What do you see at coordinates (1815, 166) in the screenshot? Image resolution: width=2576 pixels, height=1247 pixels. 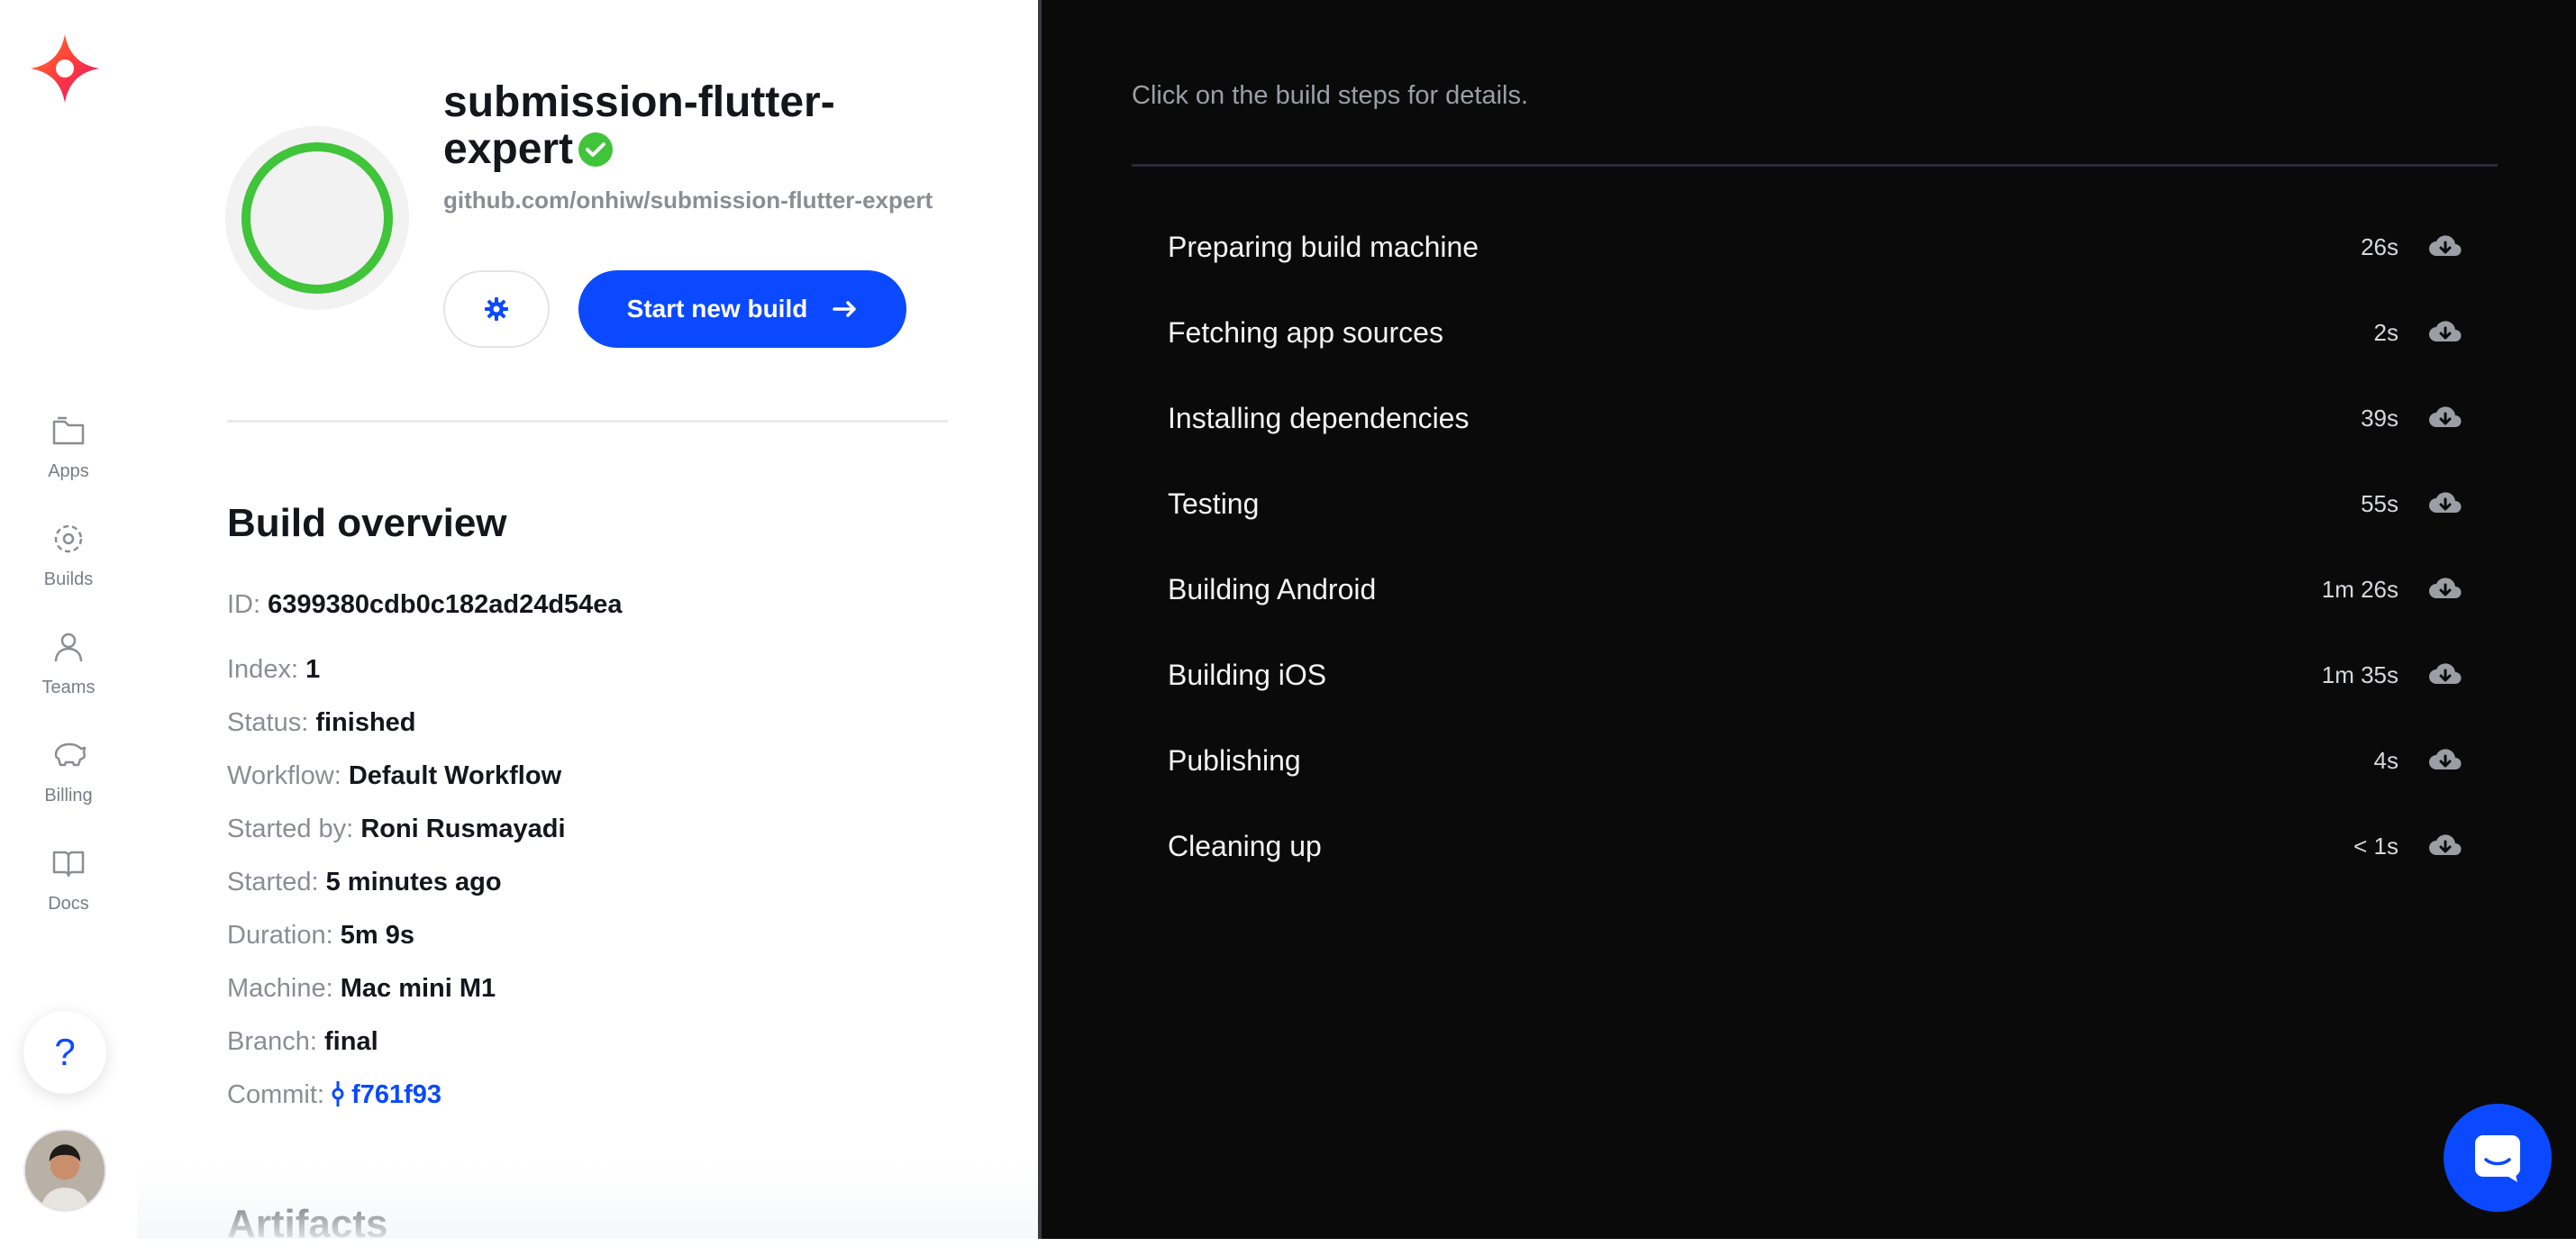 I see `log-divider` at bounding box center [1815, 166].